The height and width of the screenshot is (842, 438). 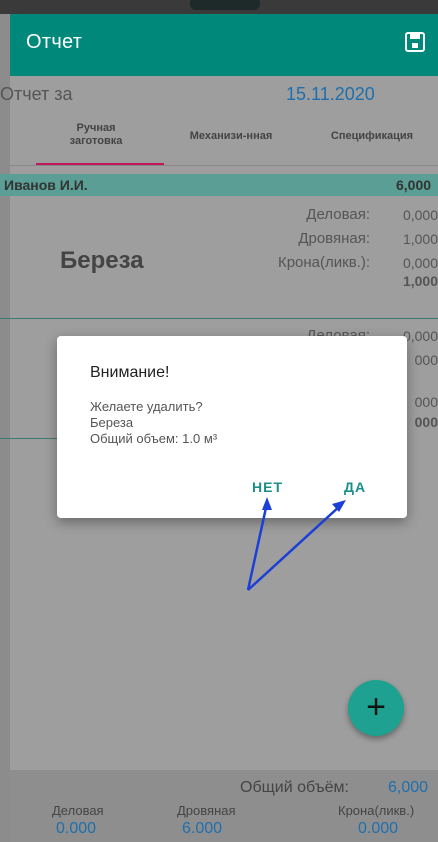 I want to click on camera-notch, so click(x=225, y=5).